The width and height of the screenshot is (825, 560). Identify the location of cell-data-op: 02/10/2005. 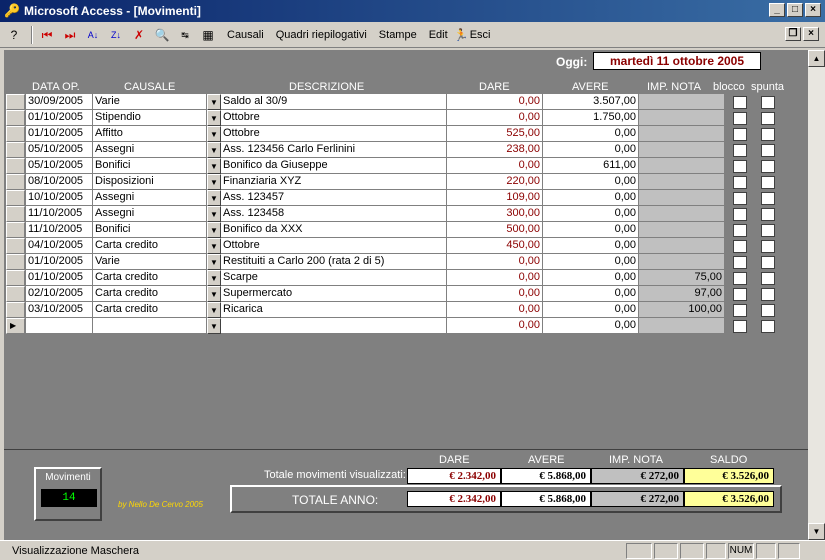
(59, 294).